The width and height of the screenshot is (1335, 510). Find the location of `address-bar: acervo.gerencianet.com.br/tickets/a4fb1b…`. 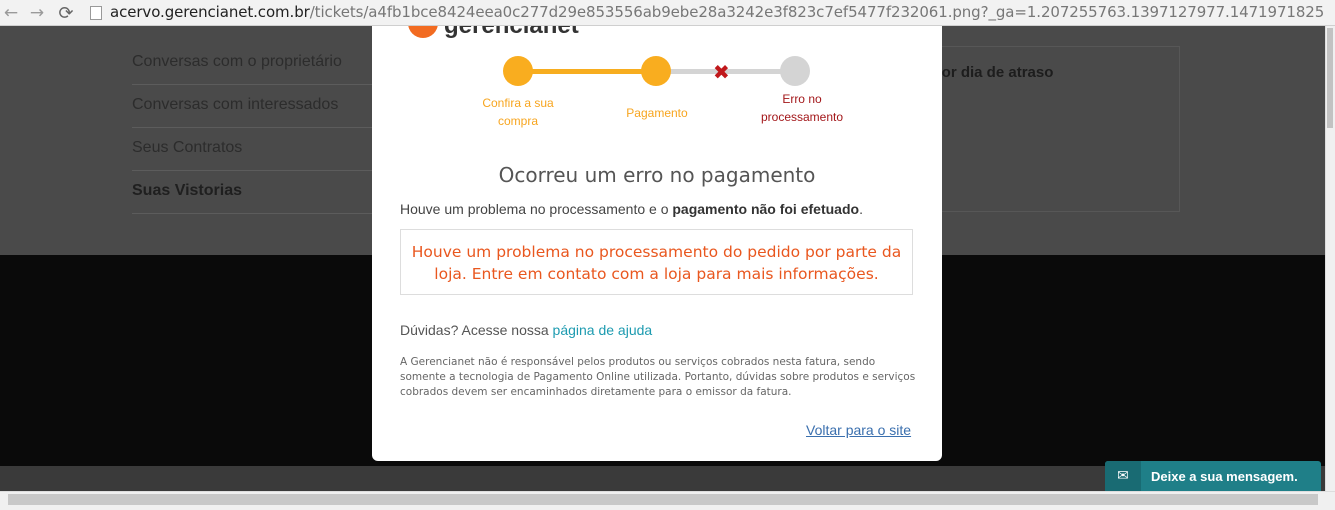

address-bar: acervo.gerencianet.com.br/tickets/a4fb1b… is located at coordinates (717, 12).